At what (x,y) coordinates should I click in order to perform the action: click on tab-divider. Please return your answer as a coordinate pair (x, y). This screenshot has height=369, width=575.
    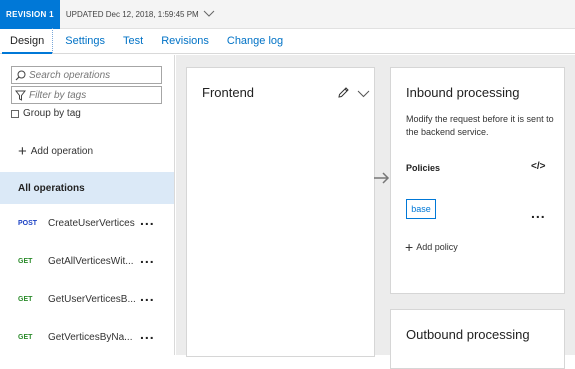
    Looking at the image, I should click on (53, 40).